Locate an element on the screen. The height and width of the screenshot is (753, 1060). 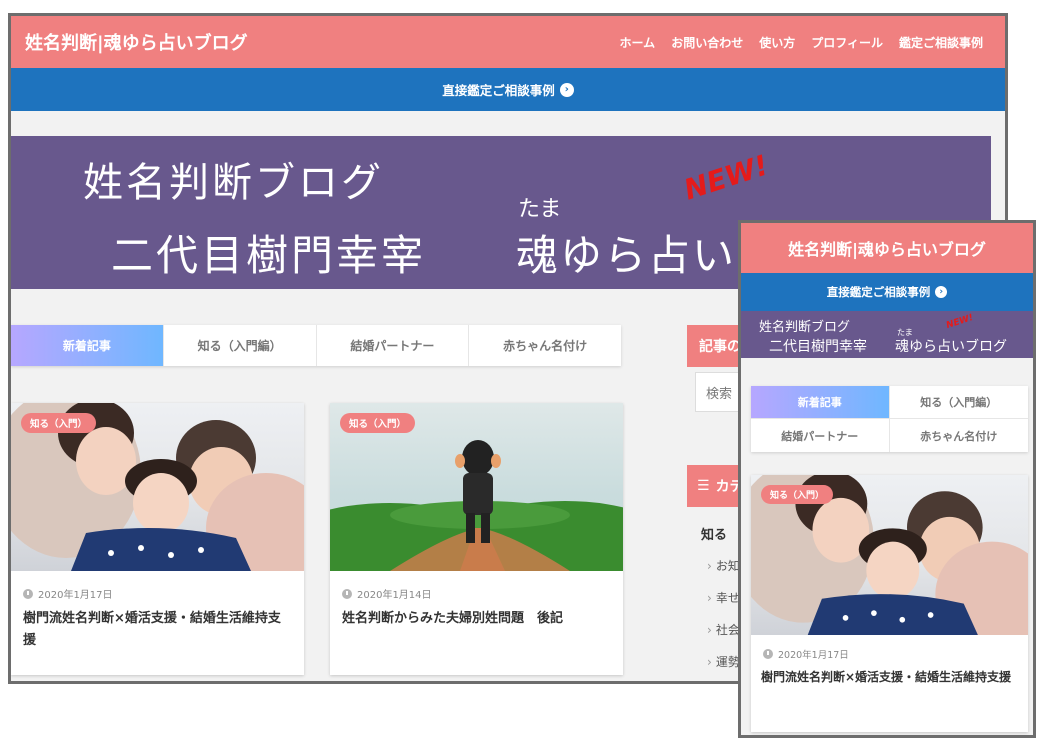
mobile-tab-intro: 知る（入門編） is located at coordinates (958, 402).